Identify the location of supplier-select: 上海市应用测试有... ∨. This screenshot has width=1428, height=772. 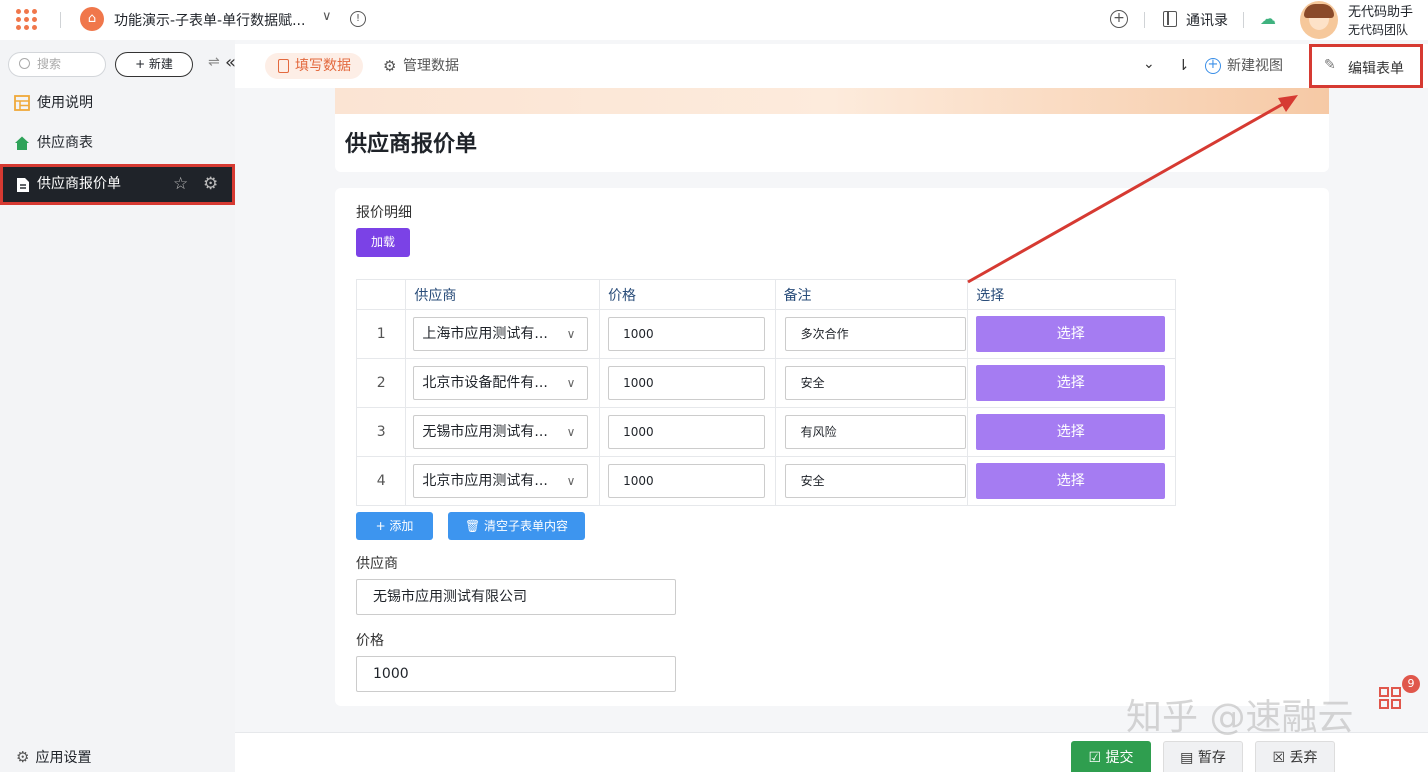
(501, 334).